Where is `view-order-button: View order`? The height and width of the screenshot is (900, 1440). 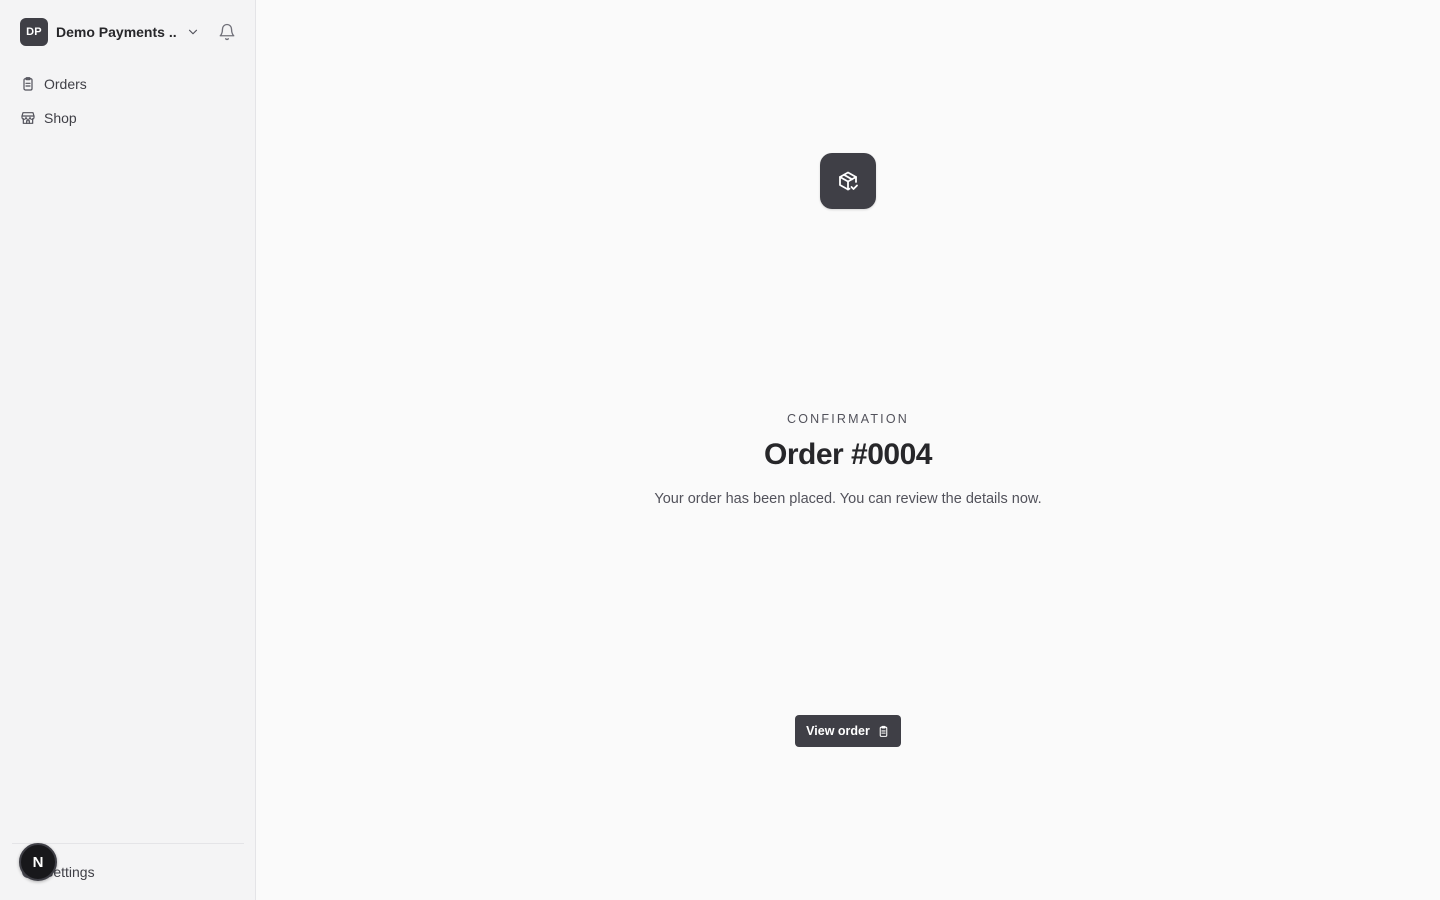 view-order-button: View order is located at coordinates (848, 731).